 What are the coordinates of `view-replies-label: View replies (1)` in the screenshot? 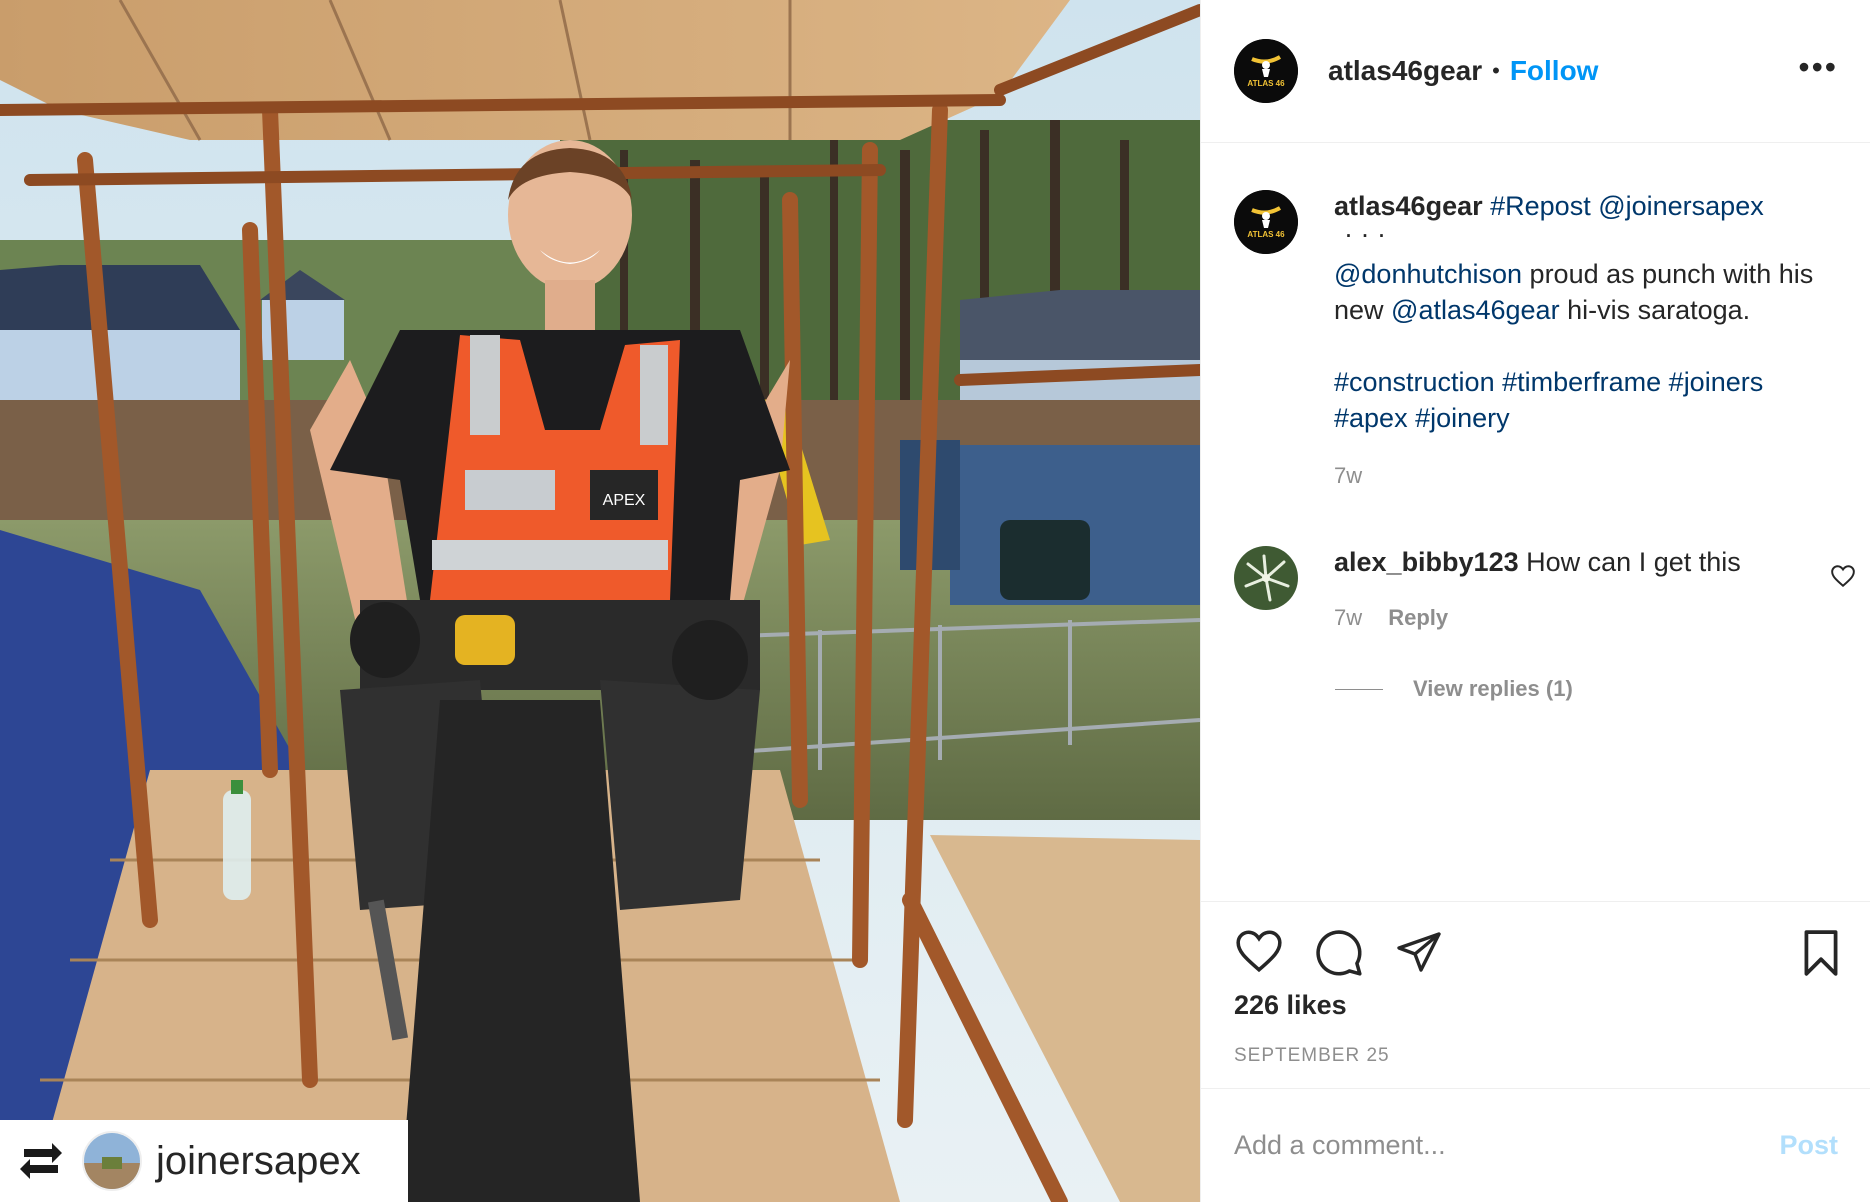 It's located at (1493, 688).